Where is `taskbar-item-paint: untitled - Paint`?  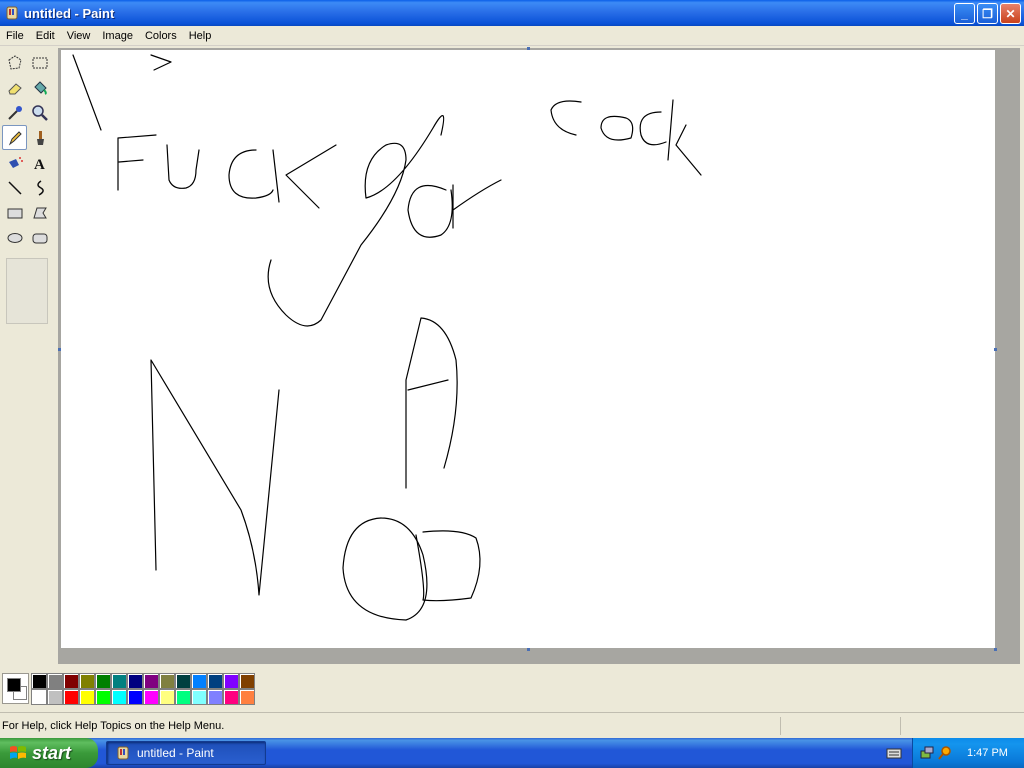 taskbar-item-paint: untitled - Paint is located at coordinates (186, 753).